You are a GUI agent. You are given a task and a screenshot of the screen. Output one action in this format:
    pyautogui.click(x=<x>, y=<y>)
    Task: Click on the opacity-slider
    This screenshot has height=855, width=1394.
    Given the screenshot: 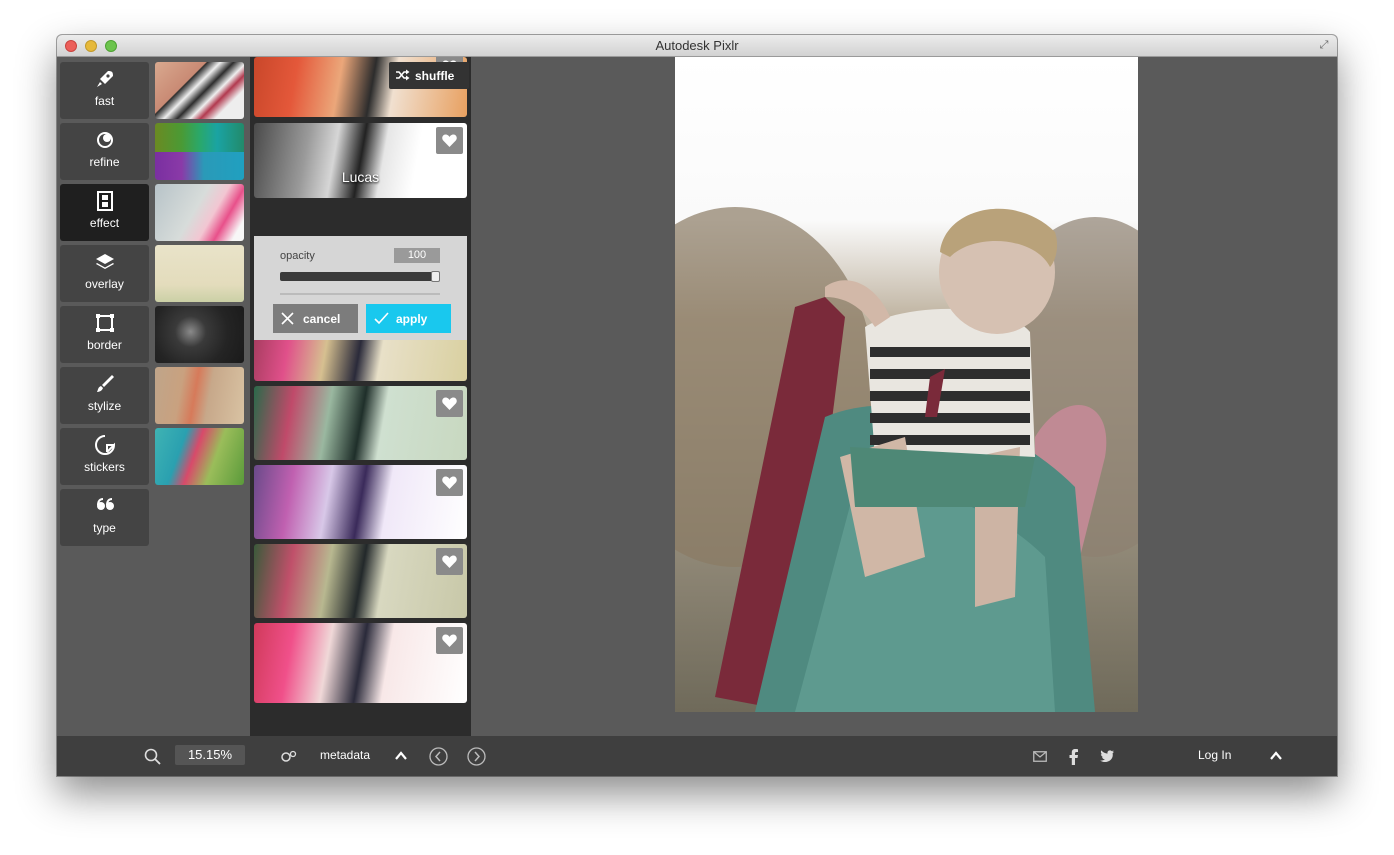 What is the action you would take?
    pyautogui.click(x=360, y=276)
    